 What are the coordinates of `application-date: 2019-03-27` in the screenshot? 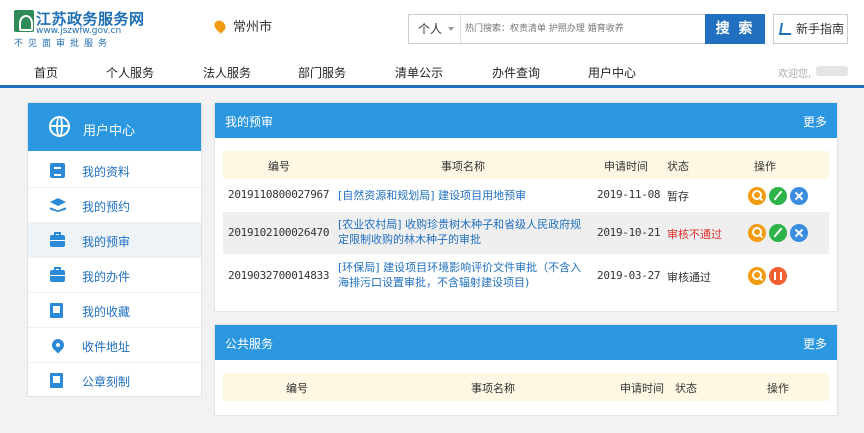 It's located at (629, 275).